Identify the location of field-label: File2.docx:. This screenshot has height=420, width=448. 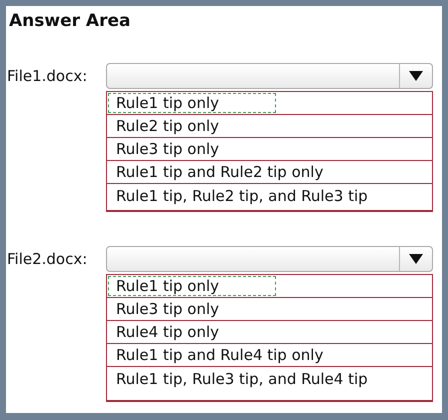
(47, 259).